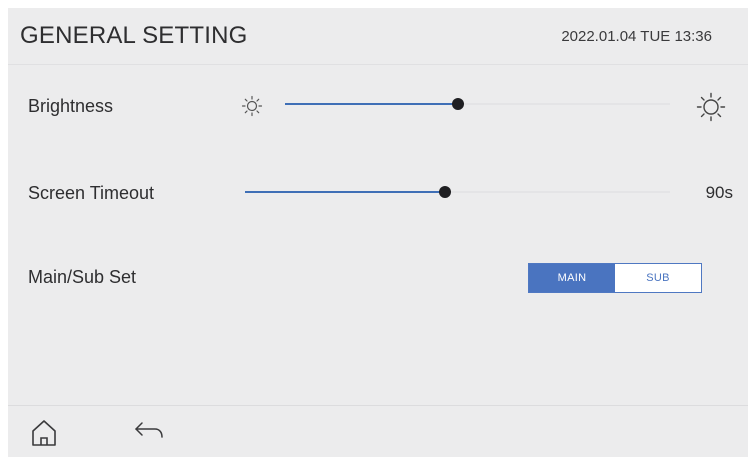 Image resolution: width=753 pixels, height=458 pixels. Describe the element at coordinates (372, 104) in the screenshot. I see `brightness-slider-fill` at that location.